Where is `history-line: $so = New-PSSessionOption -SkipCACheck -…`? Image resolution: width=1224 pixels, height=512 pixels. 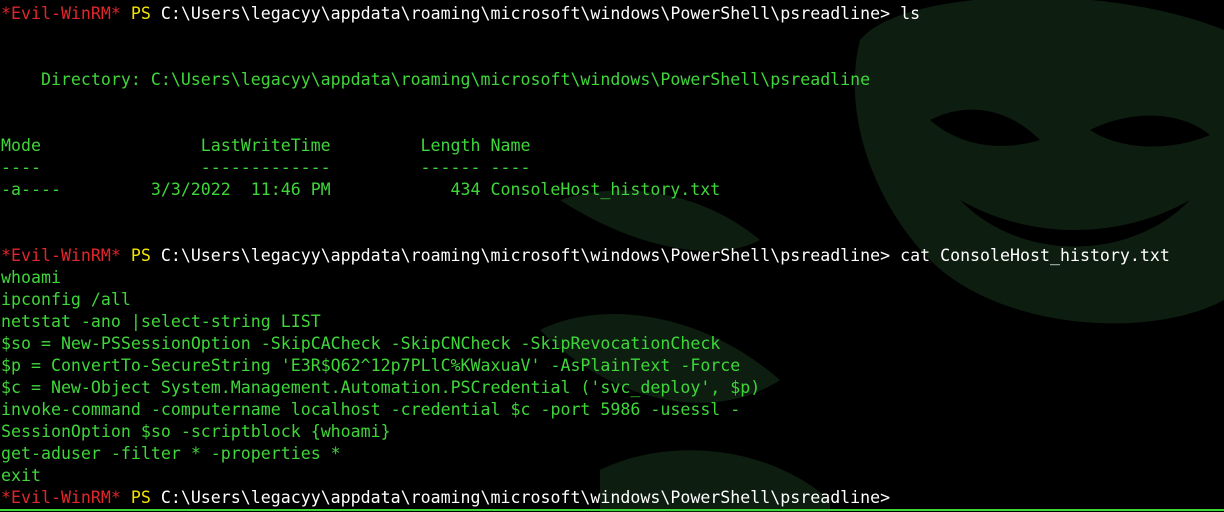 history-line: $so = New-PSSessionOption -SkipCACheck -… is located at coordinates (612, 344).